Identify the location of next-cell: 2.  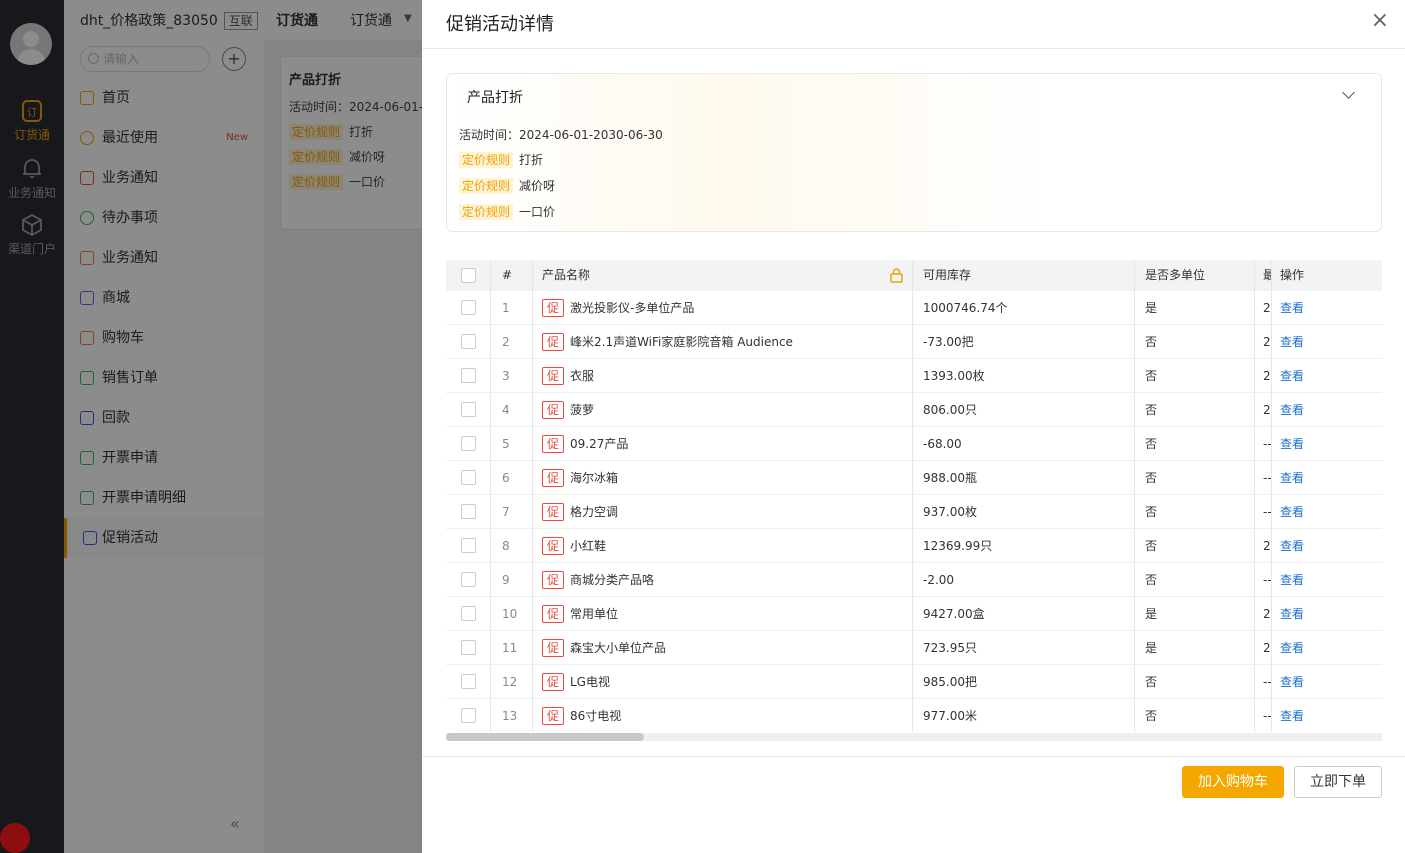
(1267, 546).